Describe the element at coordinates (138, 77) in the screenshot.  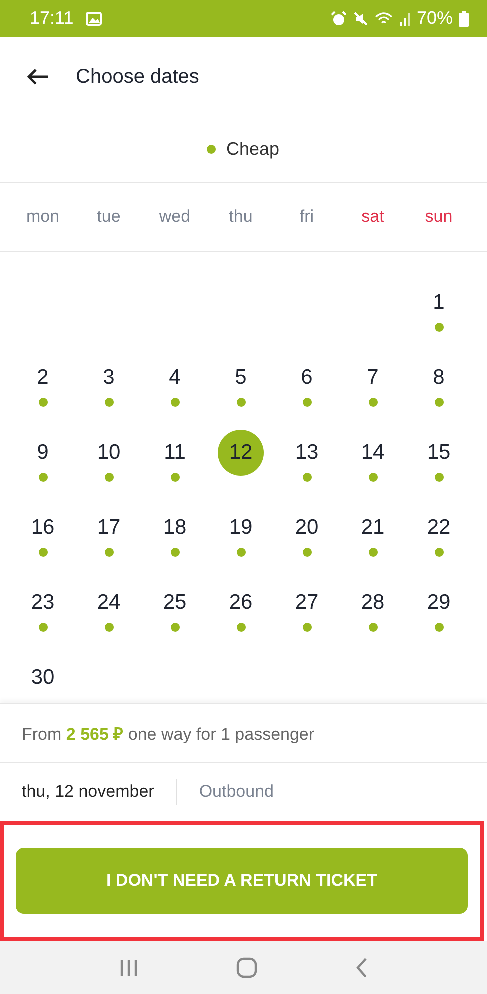
I see `screen-title: Choose dates` at that location.